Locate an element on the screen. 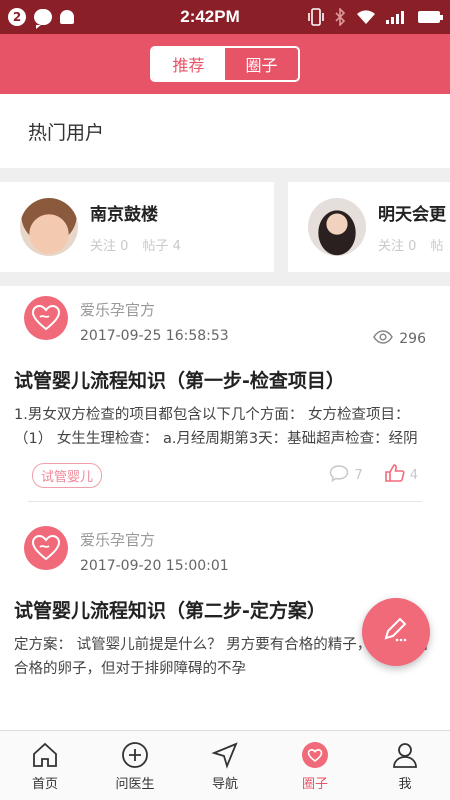 This screenshot has height=800, width=450. post-date: 2017-09-25 16:58:53 is located at coordinates (154, 336).